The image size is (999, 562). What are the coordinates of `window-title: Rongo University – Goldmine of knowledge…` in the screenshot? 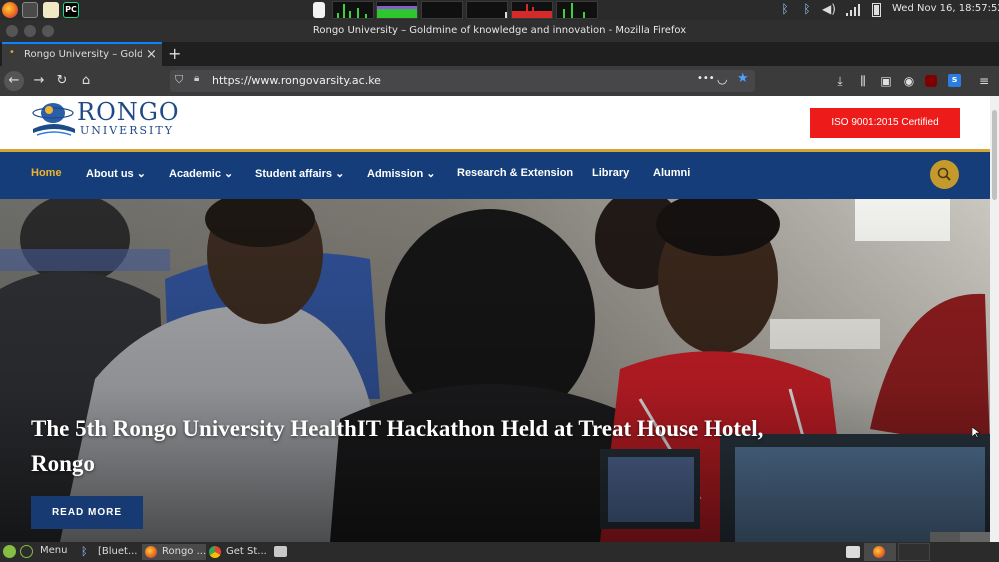 It's located at (499, 30).